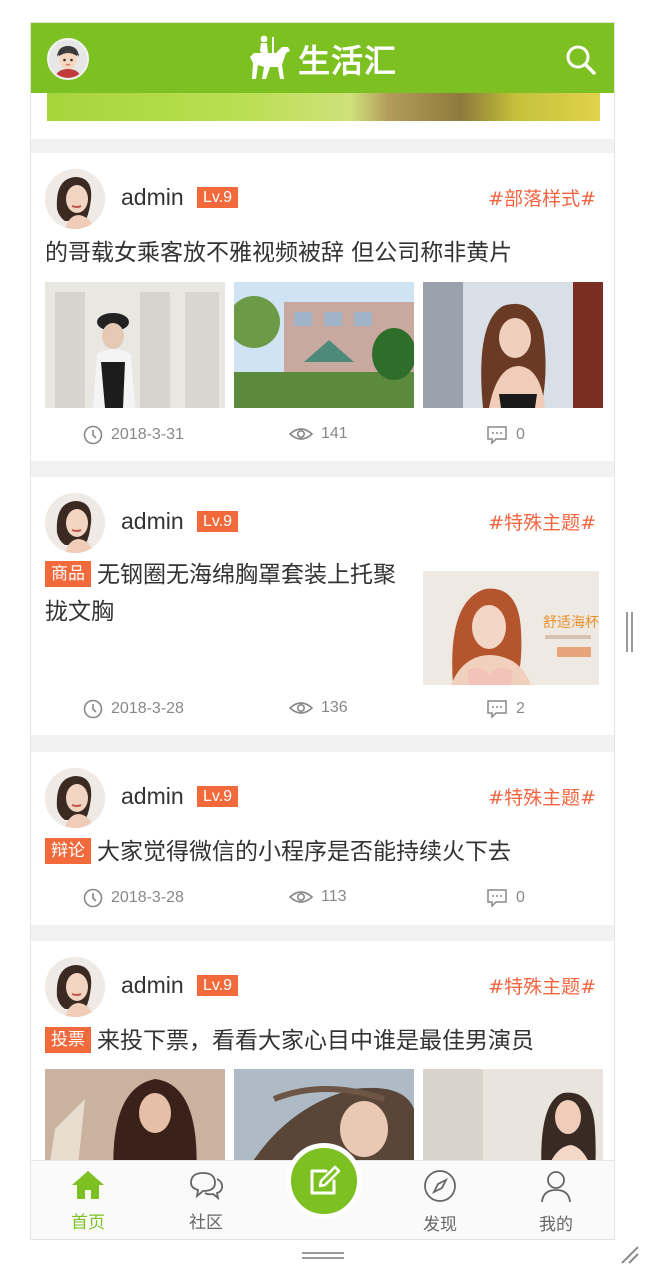 This screenshot has width=662, height=1267. What do you see at coordinates (334, 896) in the screenshot?
I see `views-count: 113` at bounding box center [334, 896].